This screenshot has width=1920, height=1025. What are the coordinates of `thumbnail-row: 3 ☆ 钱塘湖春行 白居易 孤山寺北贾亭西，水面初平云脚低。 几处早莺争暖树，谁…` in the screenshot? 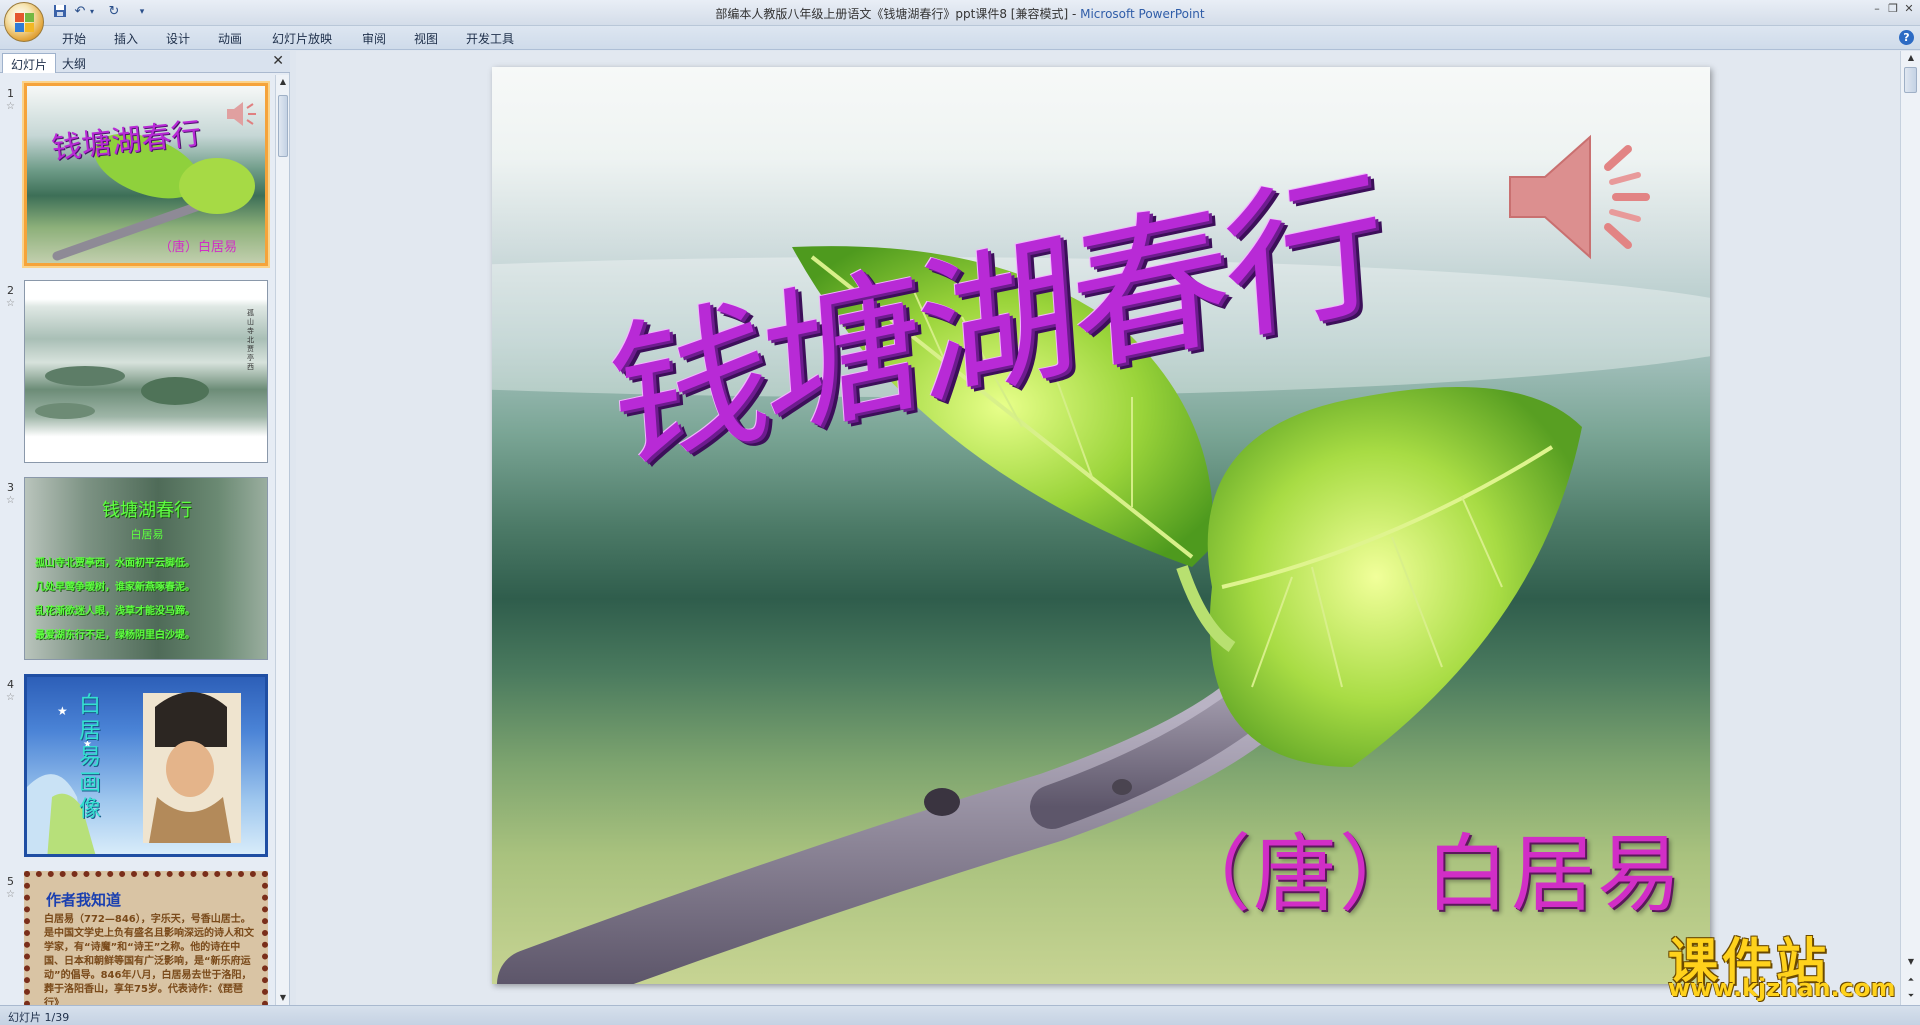 It's located at (138, 572).